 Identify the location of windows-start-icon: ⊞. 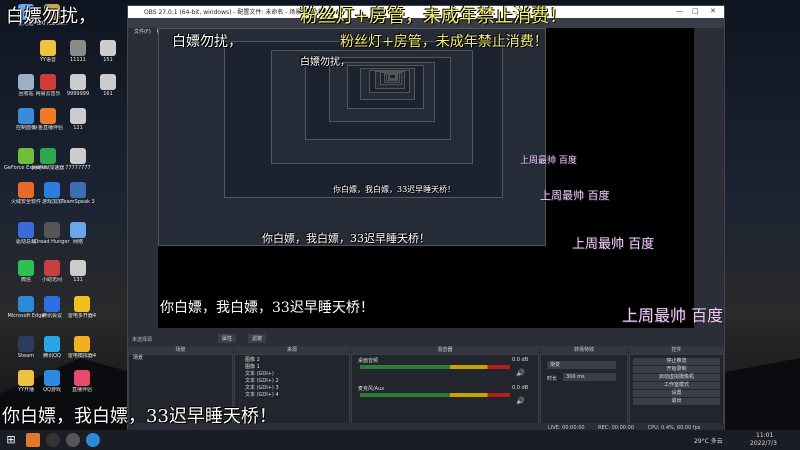
(11, 440).